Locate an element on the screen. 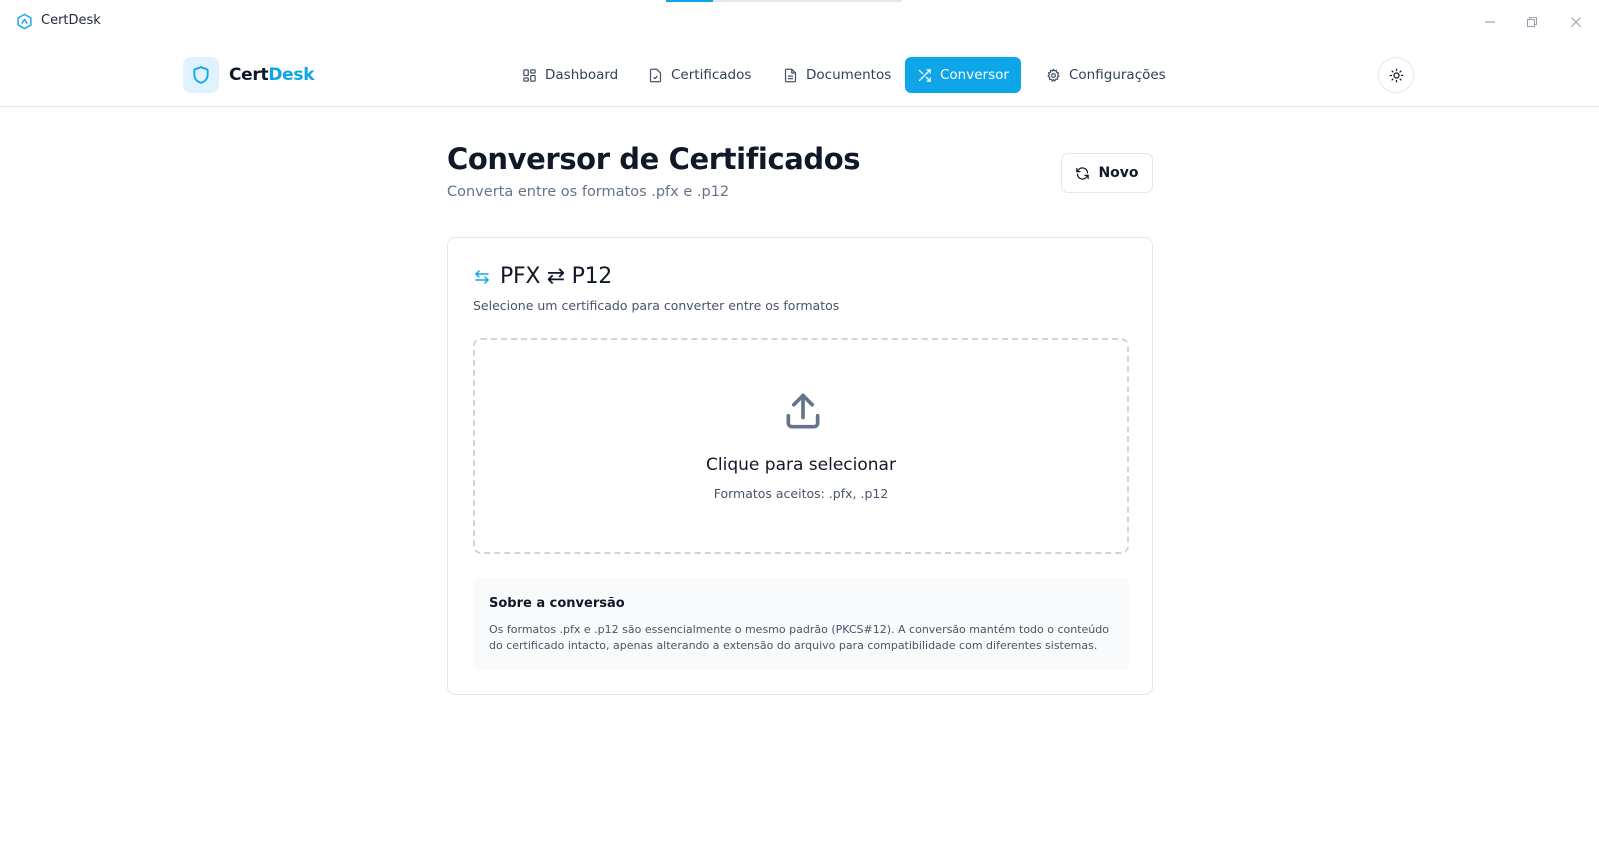 This screenshot has height=860, width=1599. document-icon is located at coordinates (790, 75).